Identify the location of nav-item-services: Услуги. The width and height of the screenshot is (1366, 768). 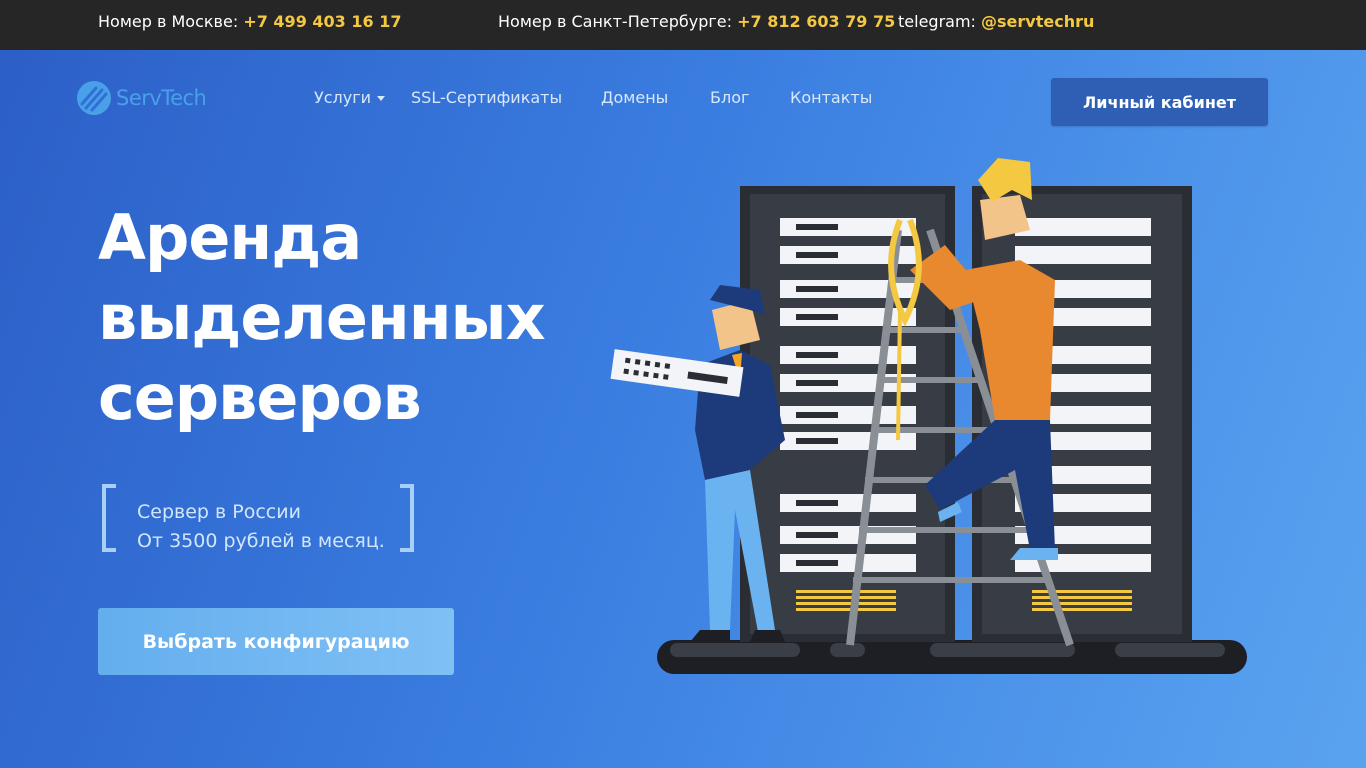
(350, 97).